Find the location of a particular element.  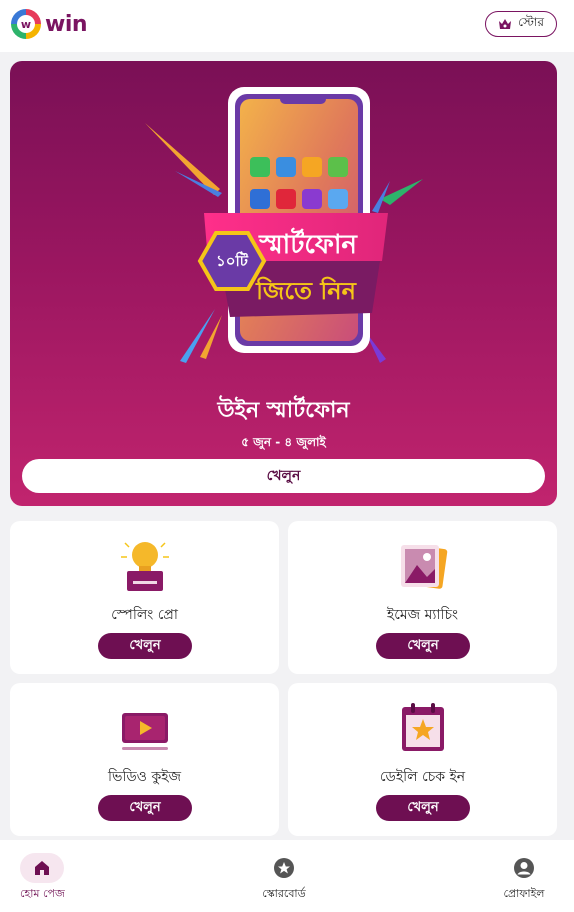

store-button: স্টোর is located at coordinates (521, 24).